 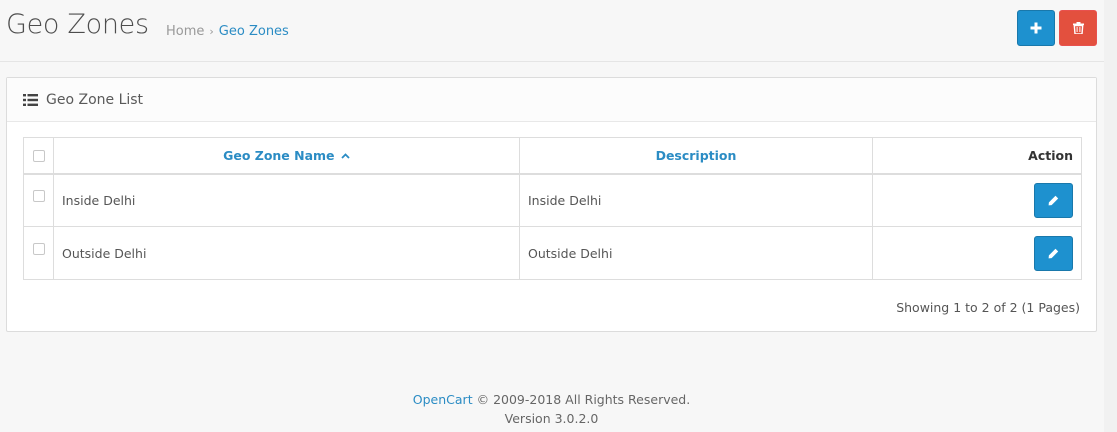 What do you see at coordinates (696, 200) in the screenshot?
I see `geo-zone-description-cell: Inside Delhi` at bounding box center [696, 200].